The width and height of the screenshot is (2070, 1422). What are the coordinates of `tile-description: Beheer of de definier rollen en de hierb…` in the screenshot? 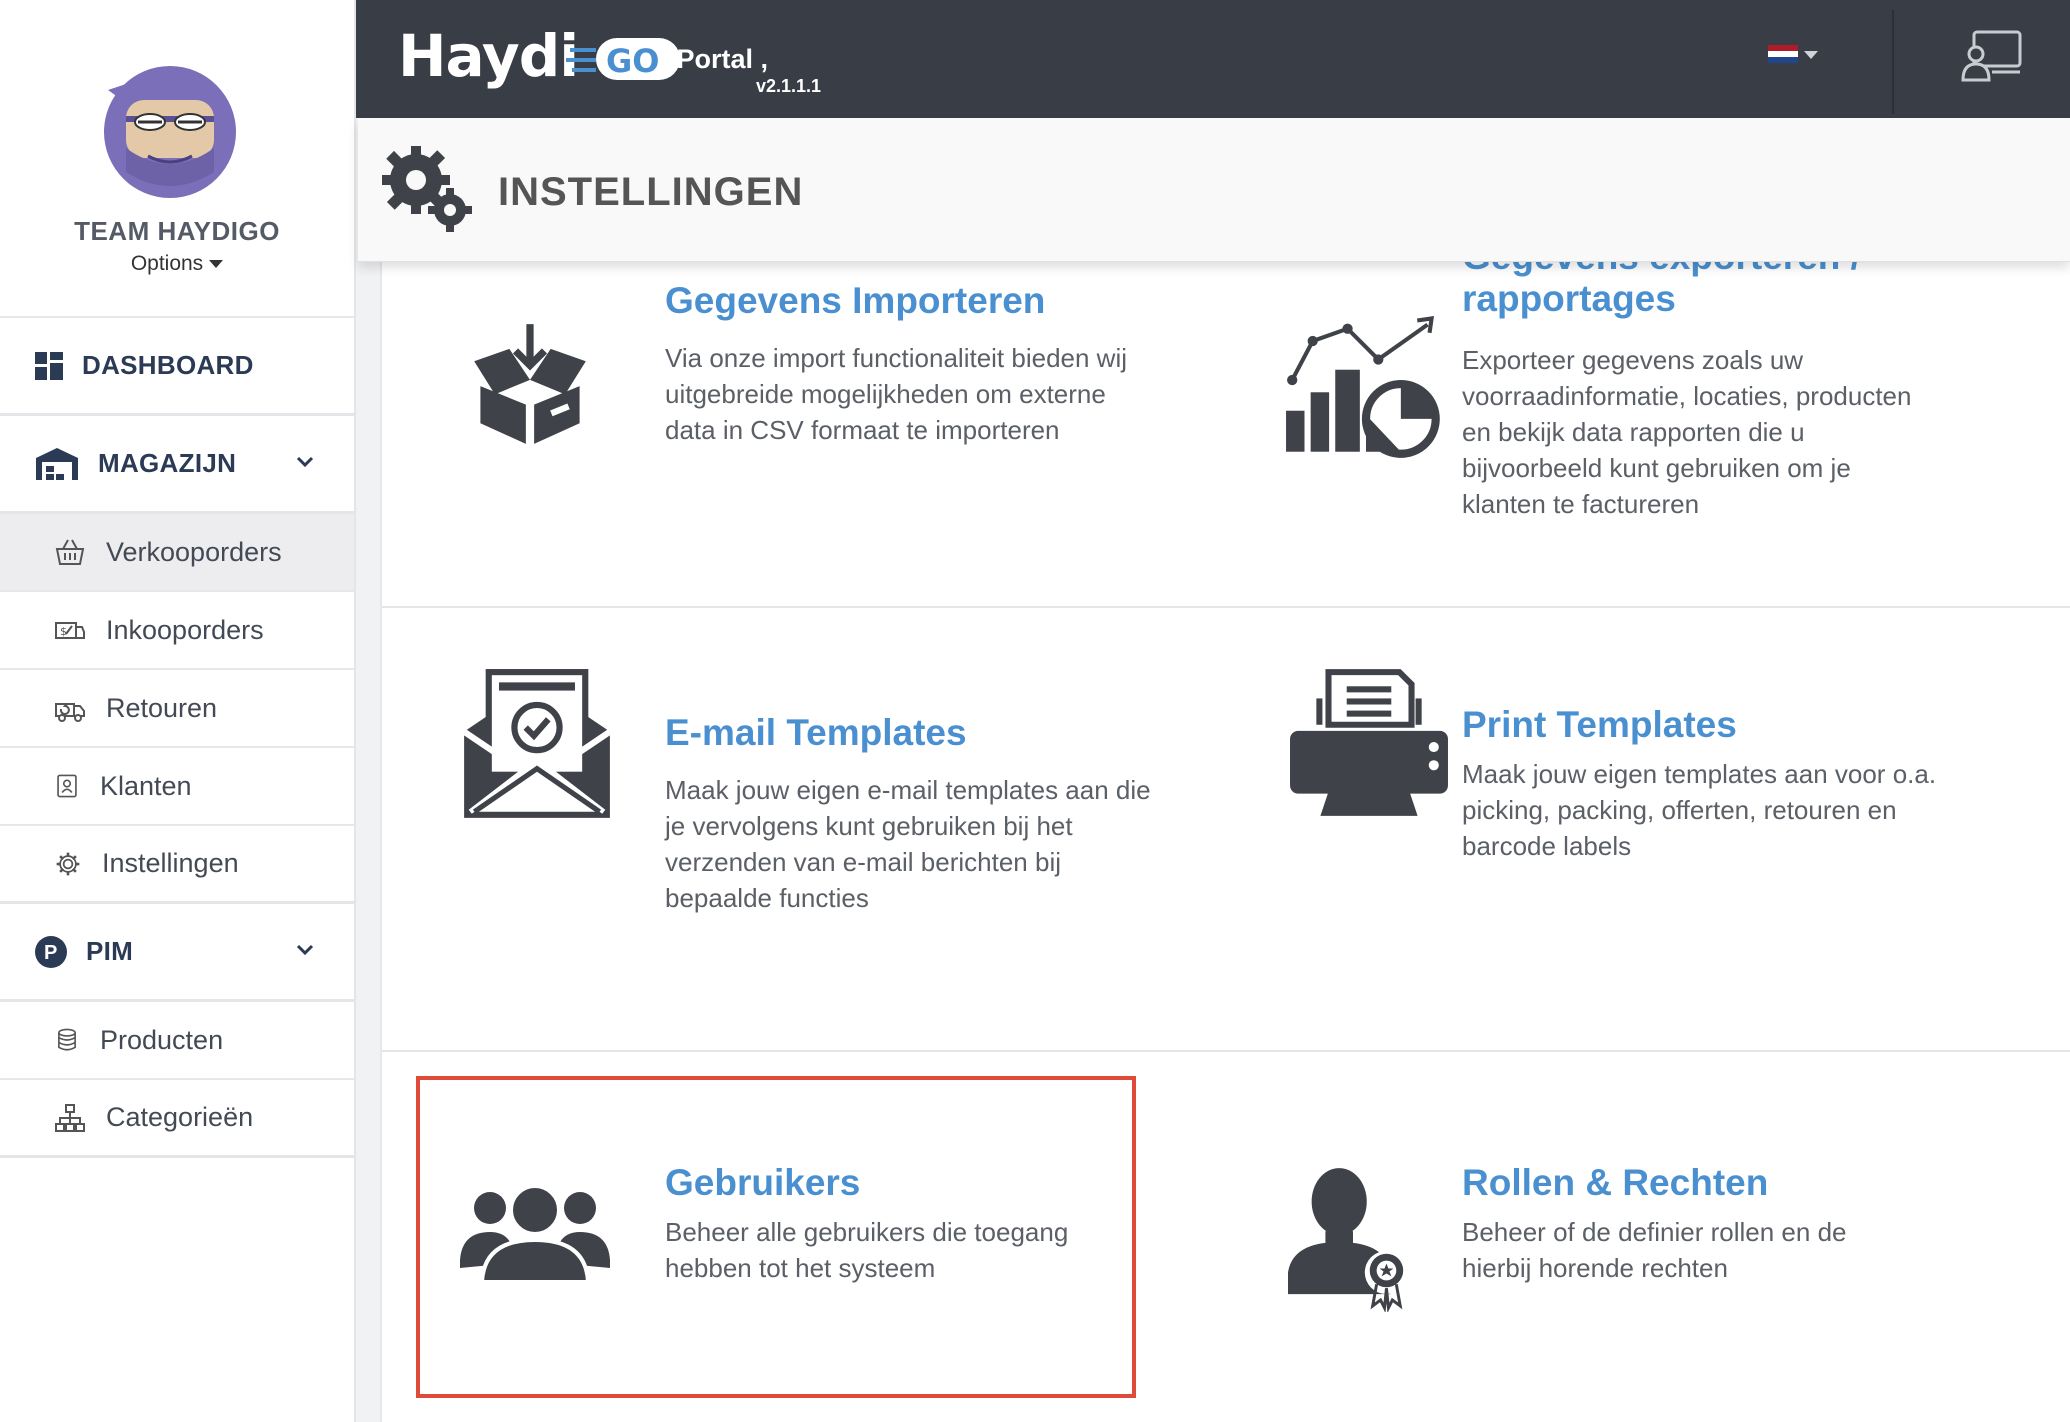 It's located at (1654, 1250).